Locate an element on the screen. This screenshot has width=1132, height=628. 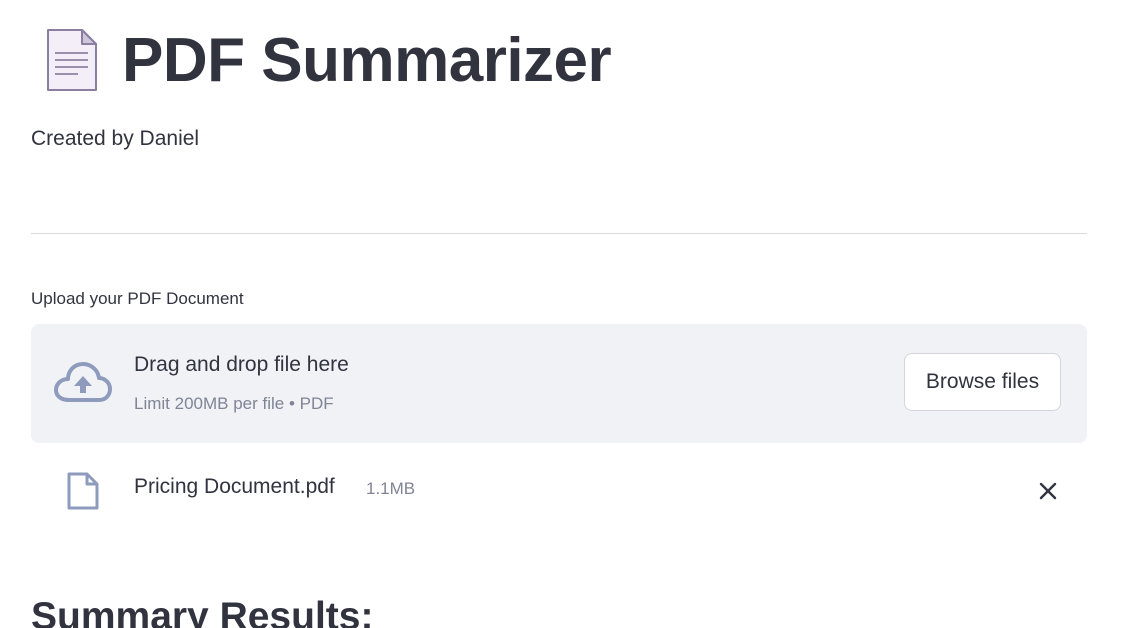
uploaded-file-row: Pricing Document.pdf 1.1MB is located at coordinates (559, 488).